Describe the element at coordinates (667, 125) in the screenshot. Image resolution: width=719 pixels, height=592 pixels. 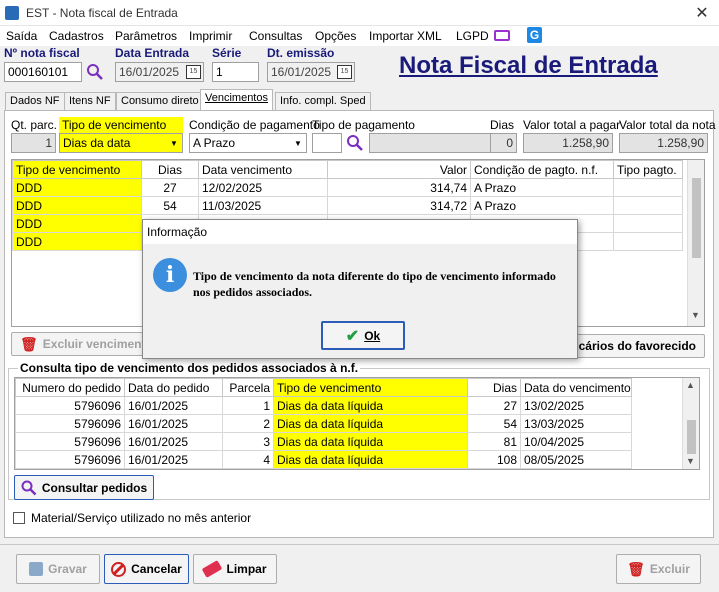
I see `valor-nota-label: Valor total da nota` at that location.